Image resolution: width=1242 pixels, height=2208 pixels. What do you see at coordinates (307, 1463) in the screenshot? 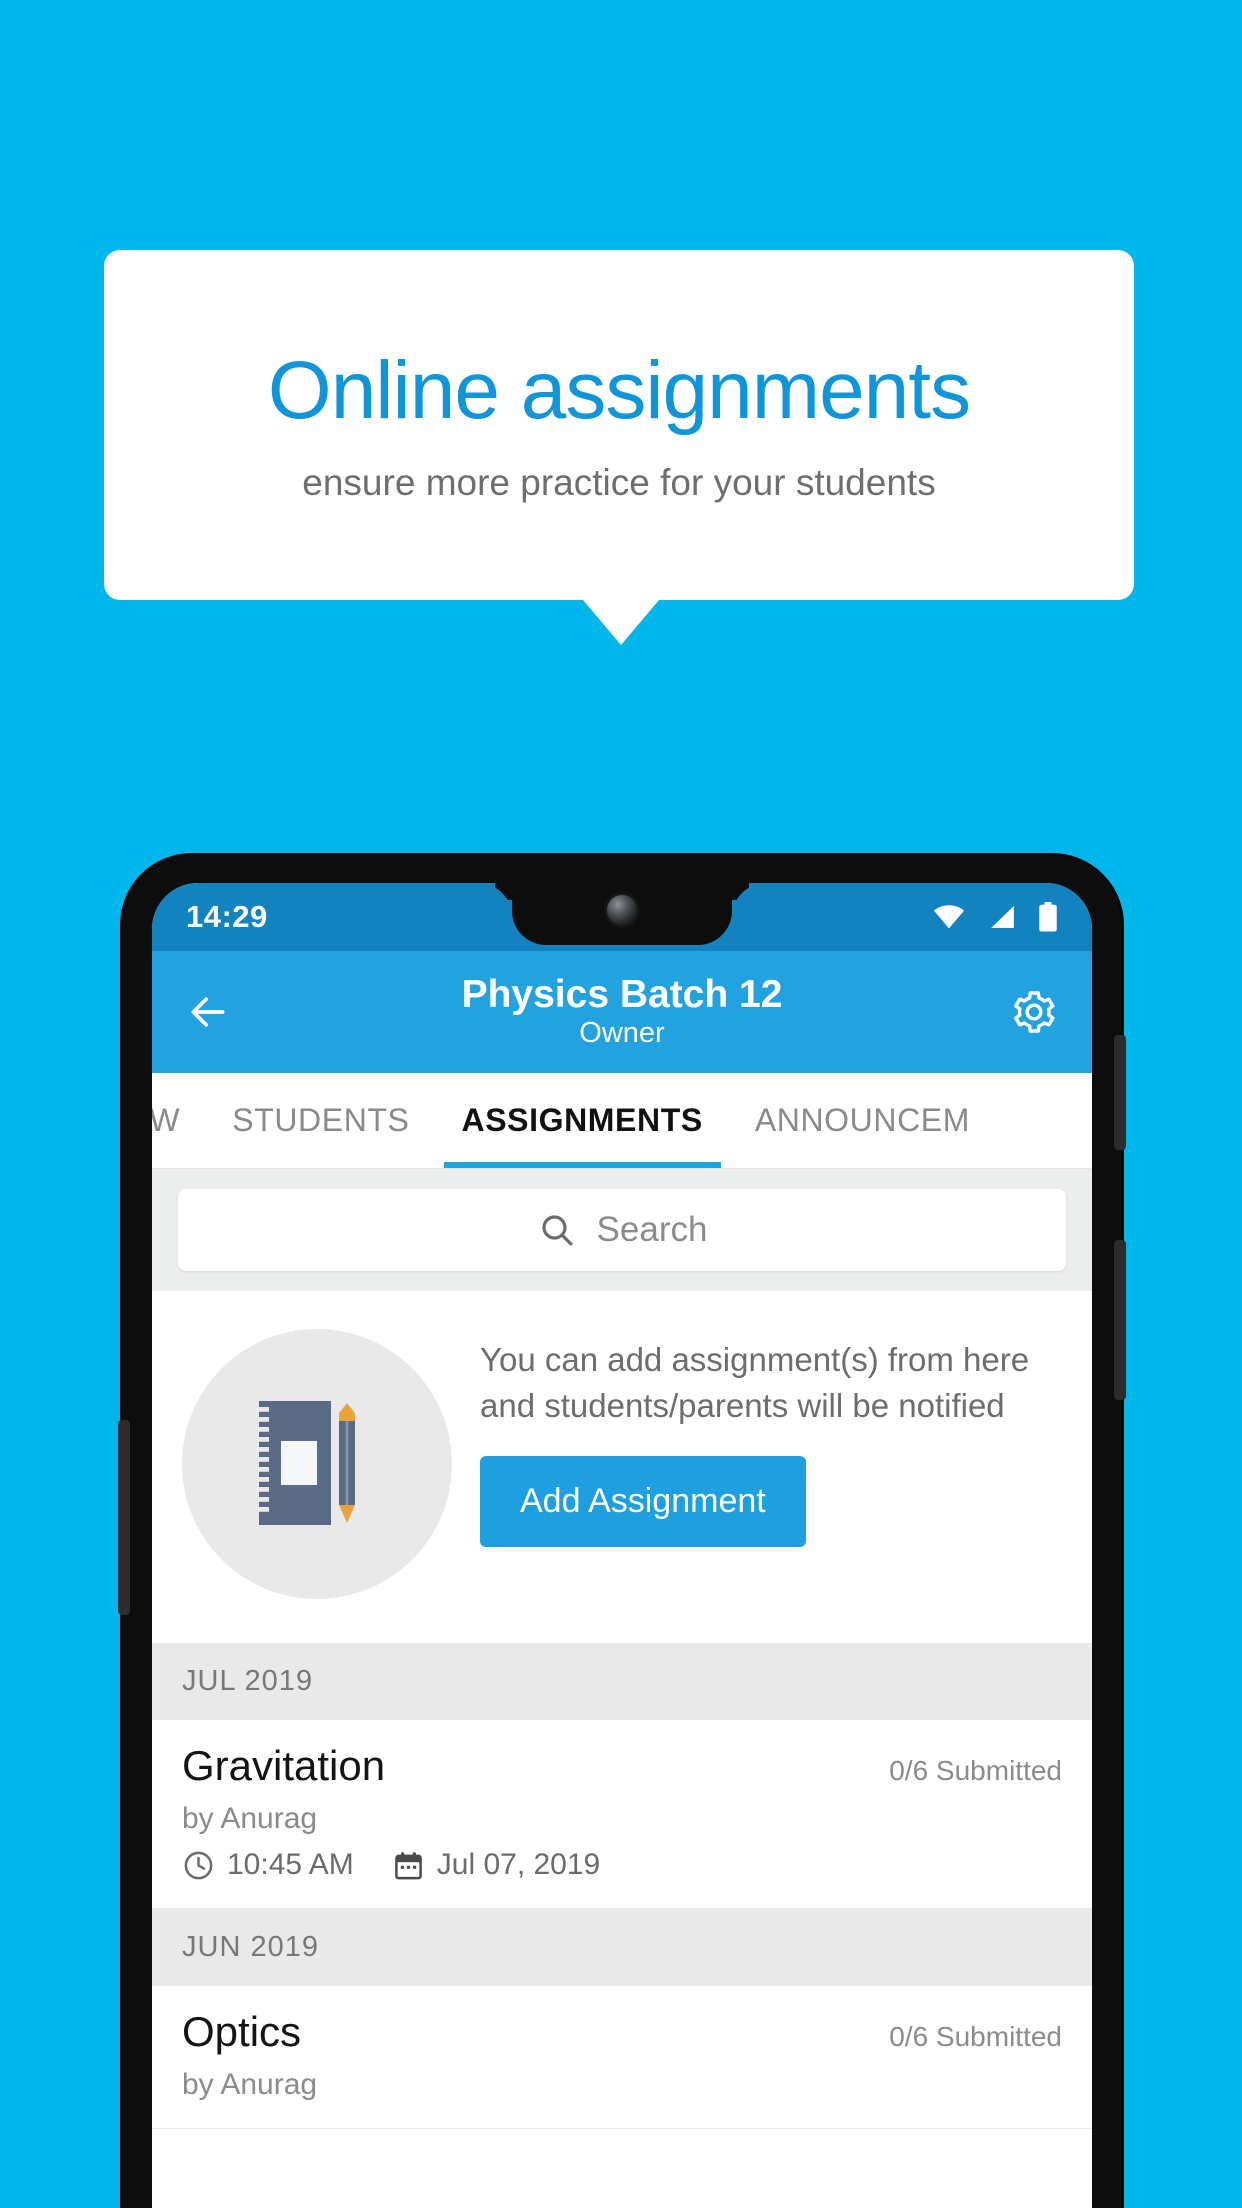
I see `notebook-pencil-icon` at bounding box center [307, 1463].